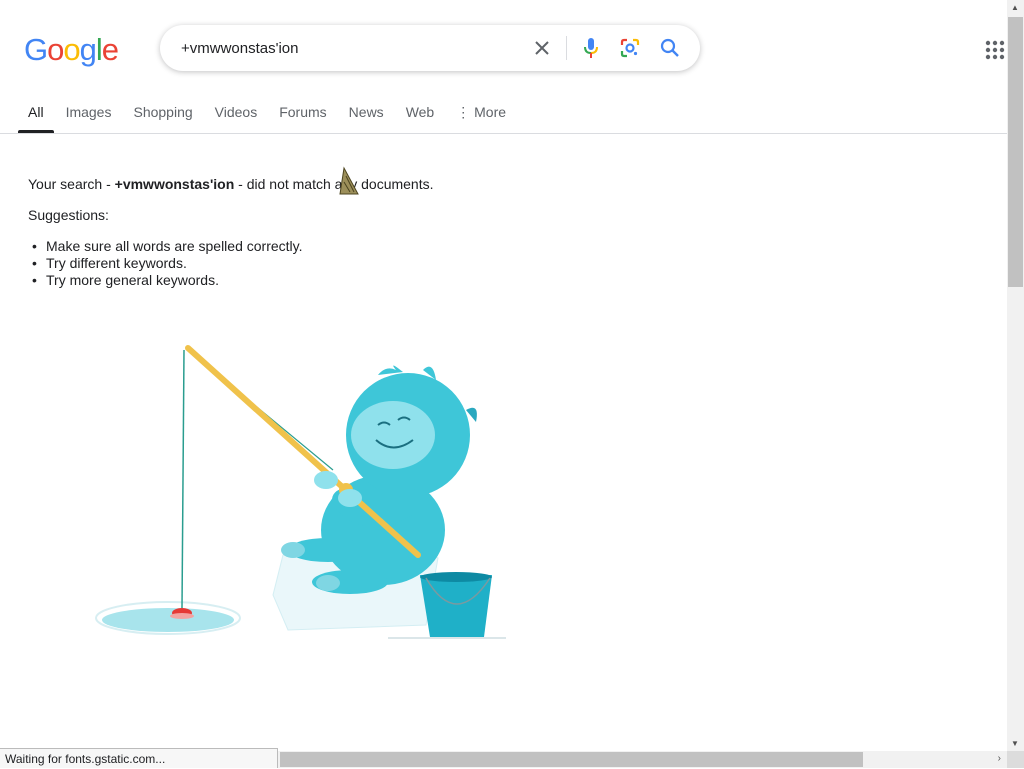 The width and height of the screenshot is (1024, 769). Describe the element at coordinates (236, 118) in the screenshot. I see `tab-videos: Videos` at that location.